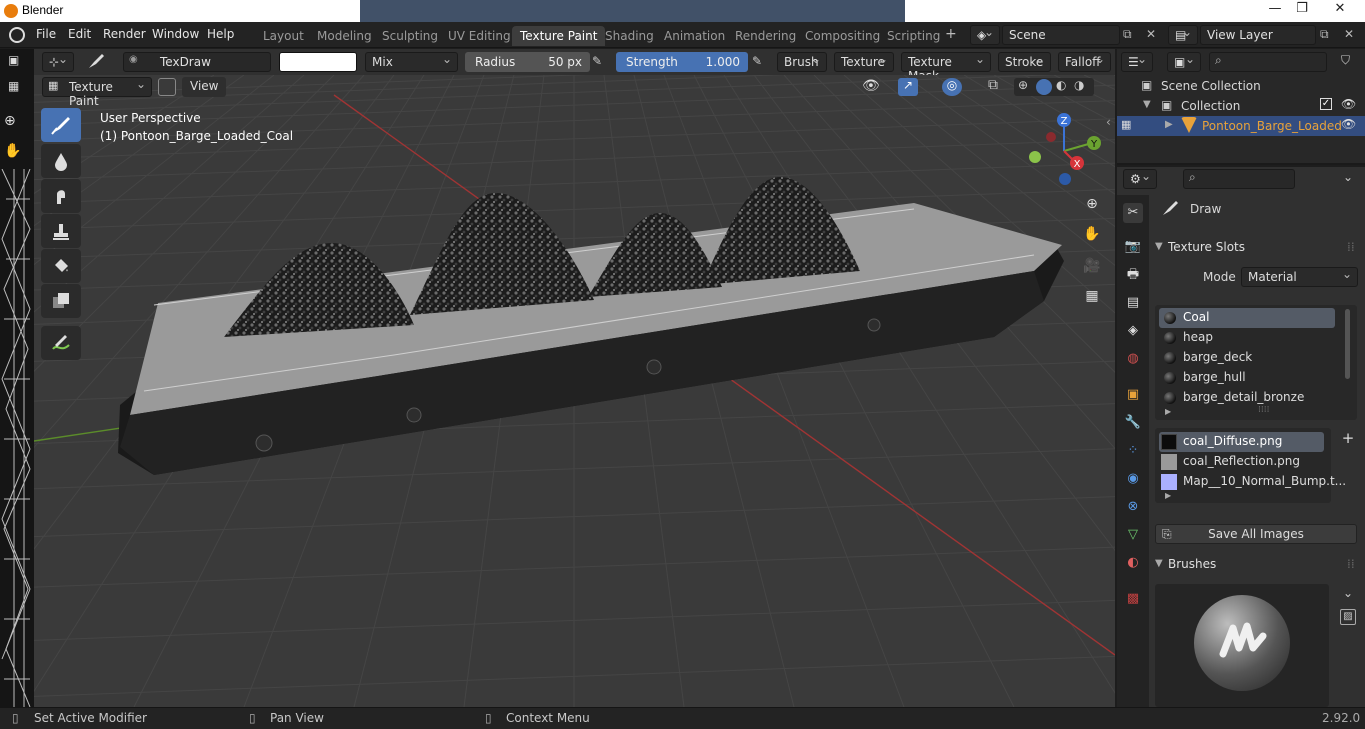 This screenshot has height=729, width=1365. Describe the element at coordinates (1168, 411) in the screenshot. I see `list-expand-icon: ▶` at that location.